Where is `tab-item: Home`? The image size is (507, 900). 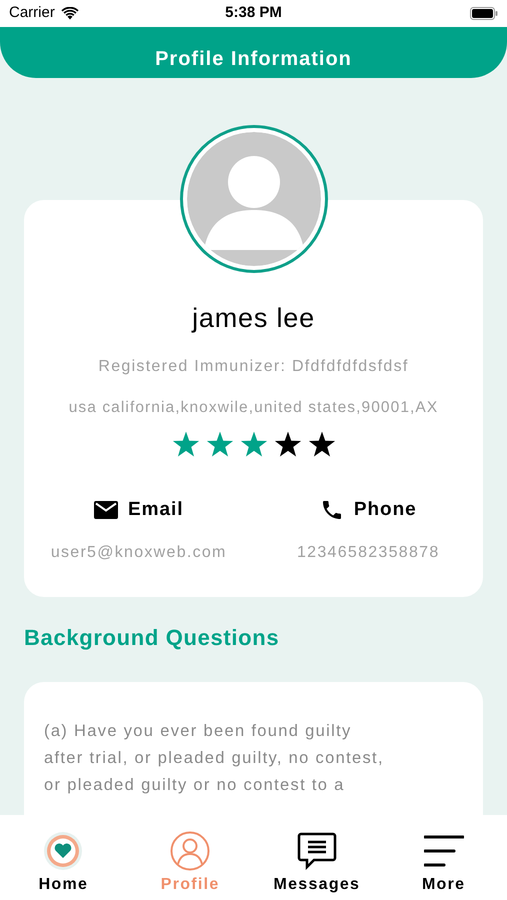 tab-item: Home is located at coordinates (63, 857).